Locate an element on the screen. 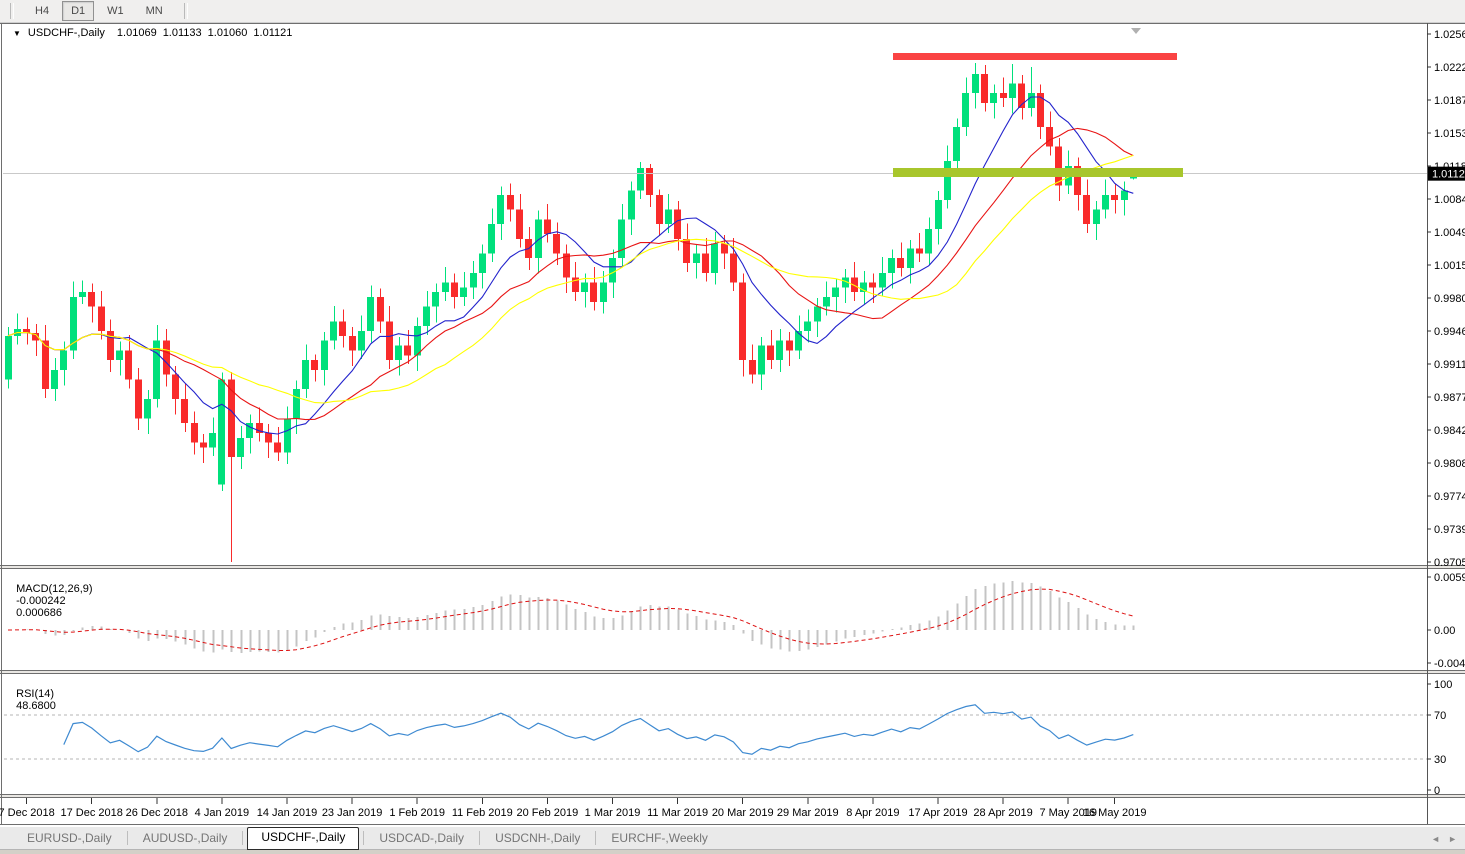 This screenshot has height=854, width=1465. svg-text: 11 Mar 2019 is located at coordinates (677, 813).